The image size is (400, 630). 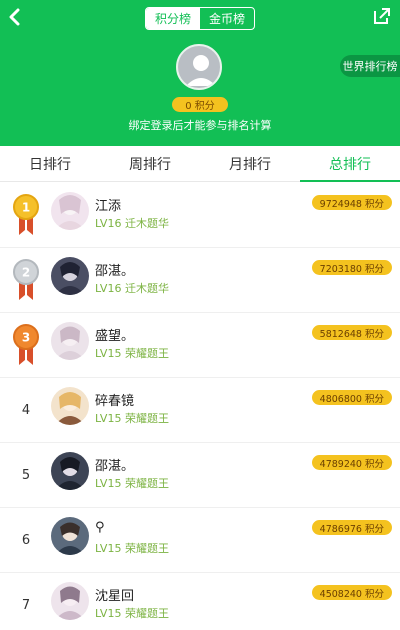 I want to click on user-name: 江添, so click(x=108, y=206).